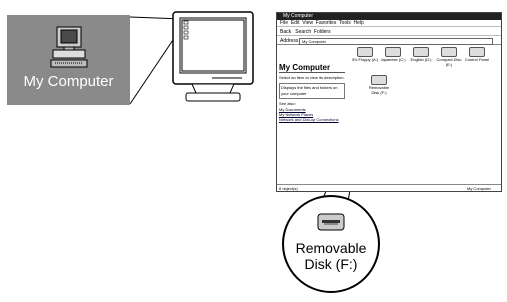 The image size is (507, 302). Describe the element at coordinates (449, 62) in the screenshot. I see `drive-label: Compact Disc (E:)` at that location.